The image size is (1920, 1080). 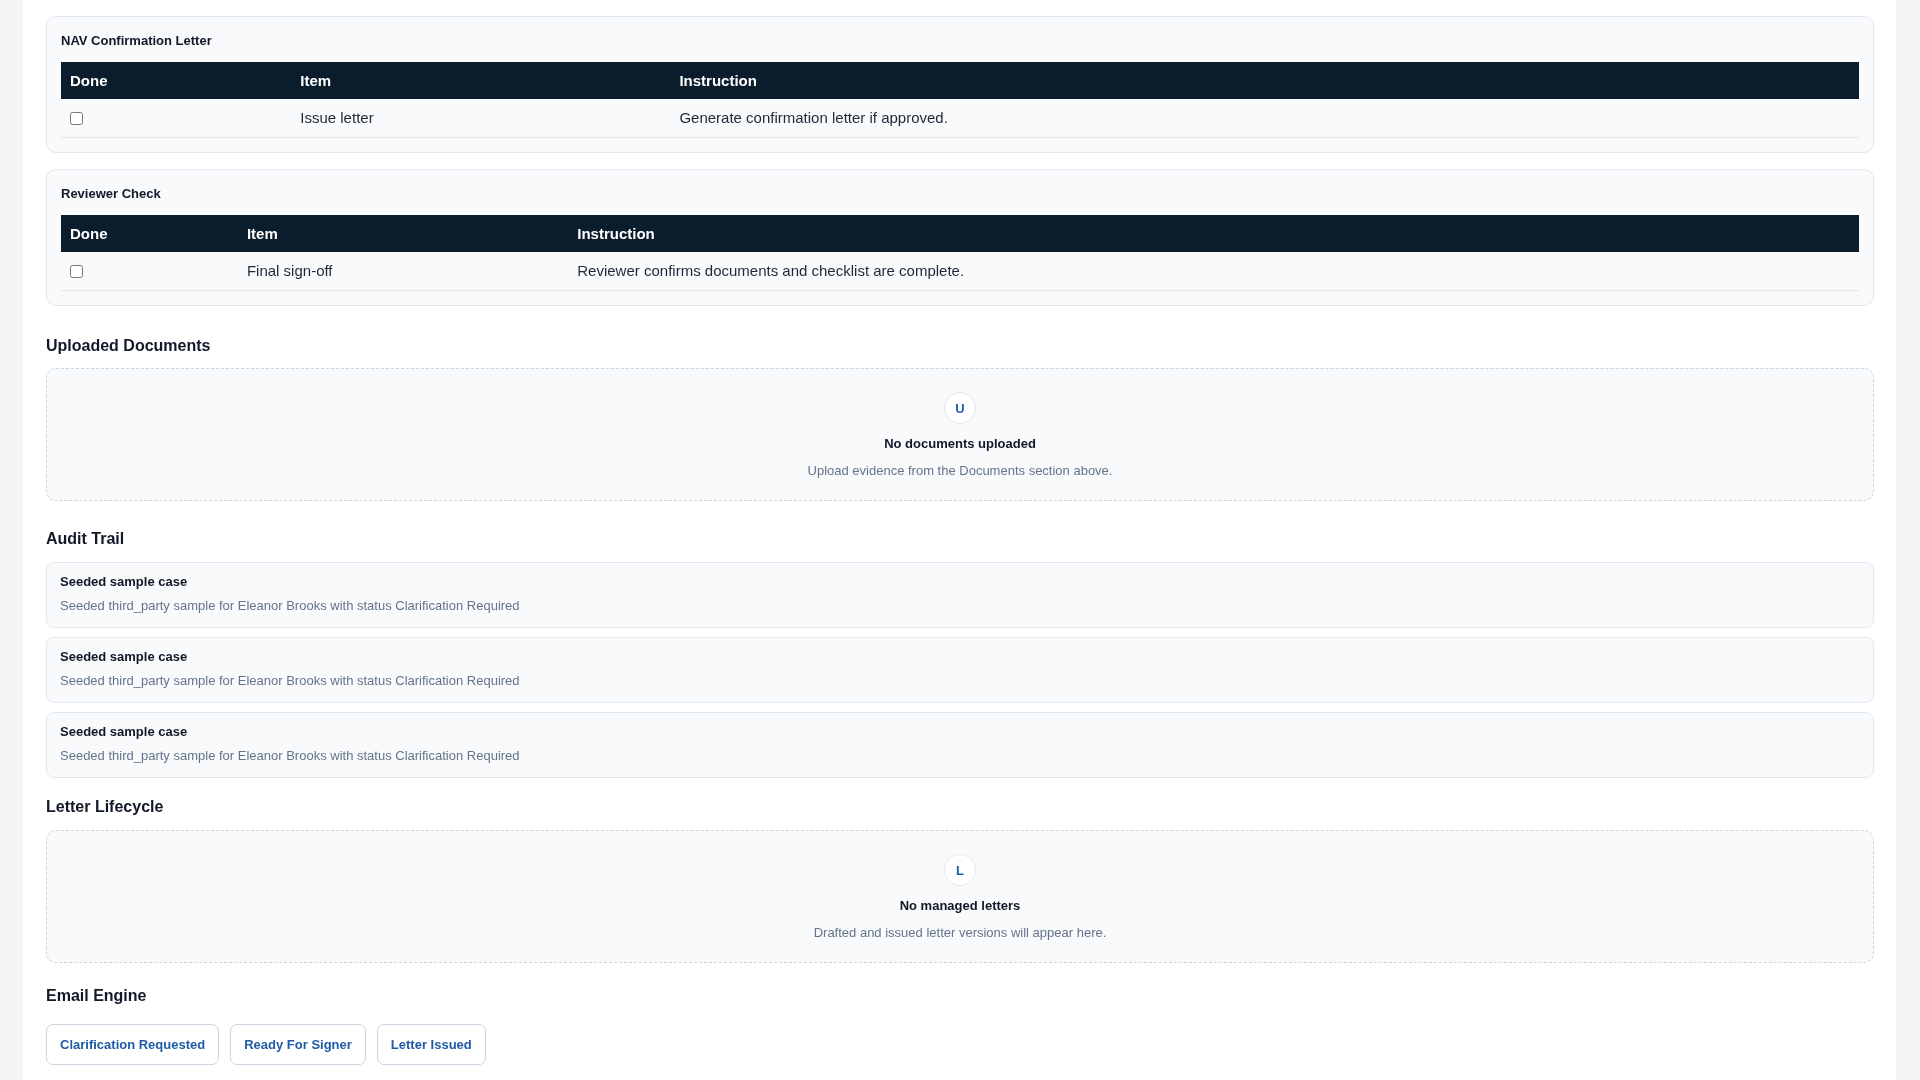 I want to click on email-template-button: Clarification Requested, so click(x=133, y=1044).